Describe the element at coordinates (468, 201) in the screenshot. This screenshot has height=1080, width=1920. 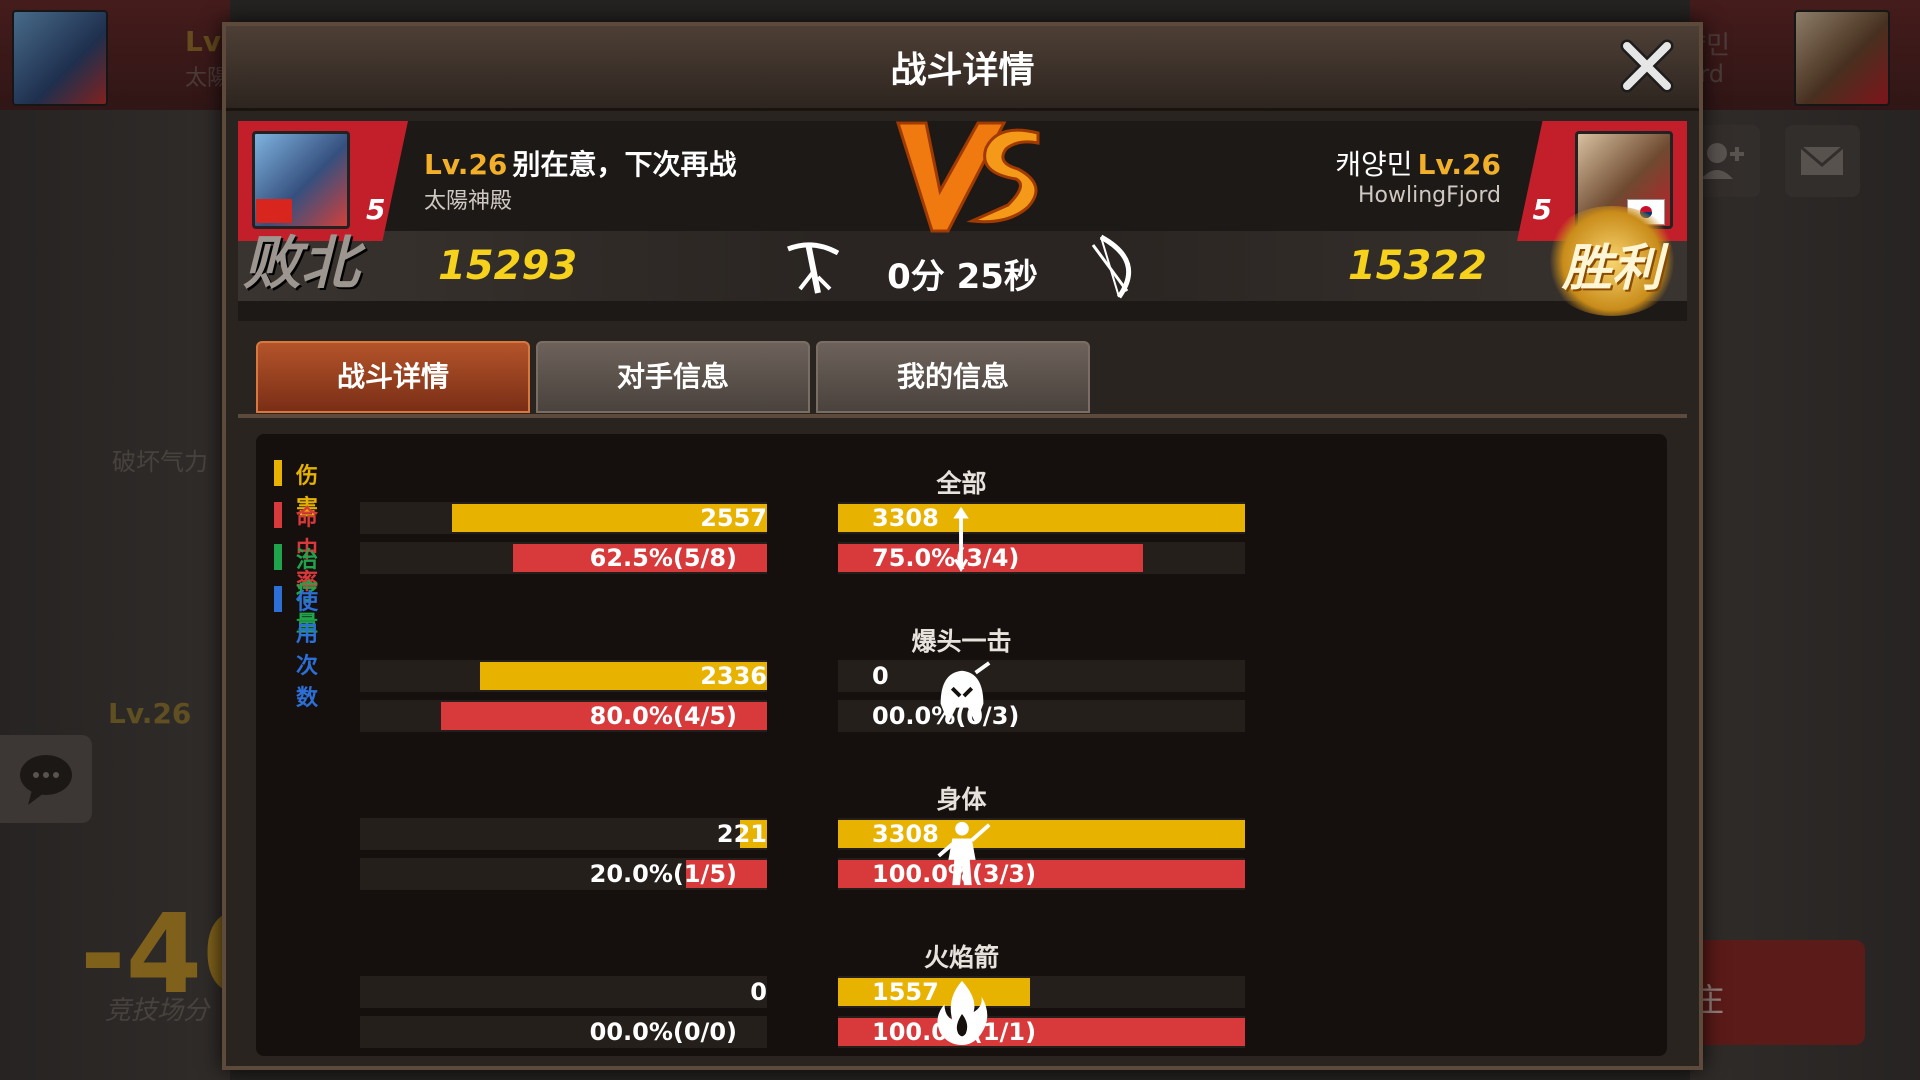
I see `left-player-guild: 太陽神殿` at that location.